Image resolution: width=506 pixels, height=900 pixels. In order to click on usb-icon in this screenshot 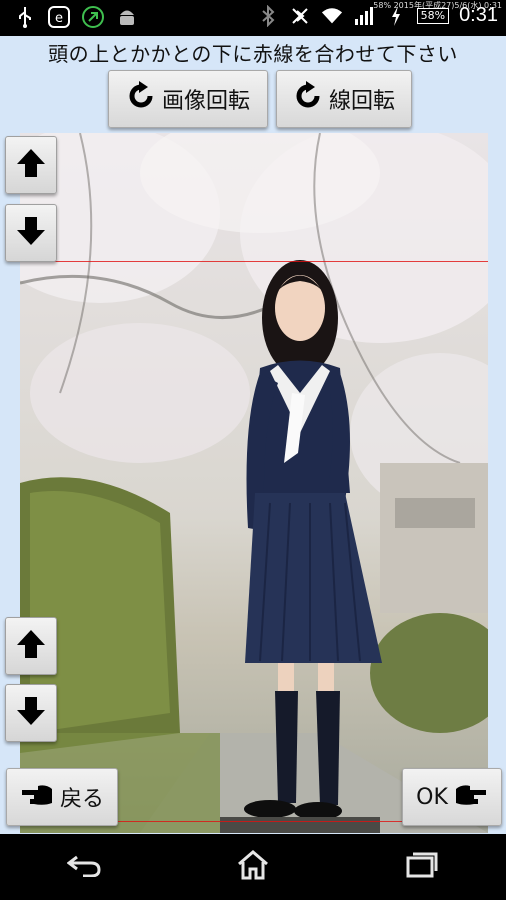, I will do `click(25, 17)`.